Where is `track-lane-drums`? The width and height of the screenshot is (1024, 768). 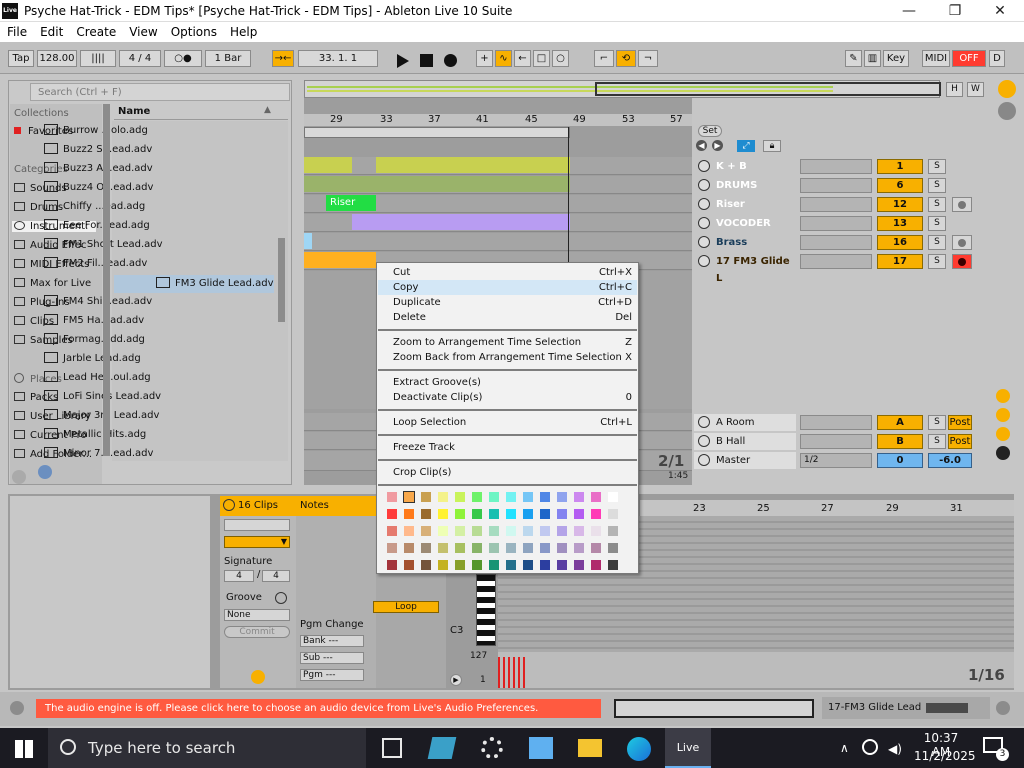
track-lane-drums is located at coordinates (498, 185).